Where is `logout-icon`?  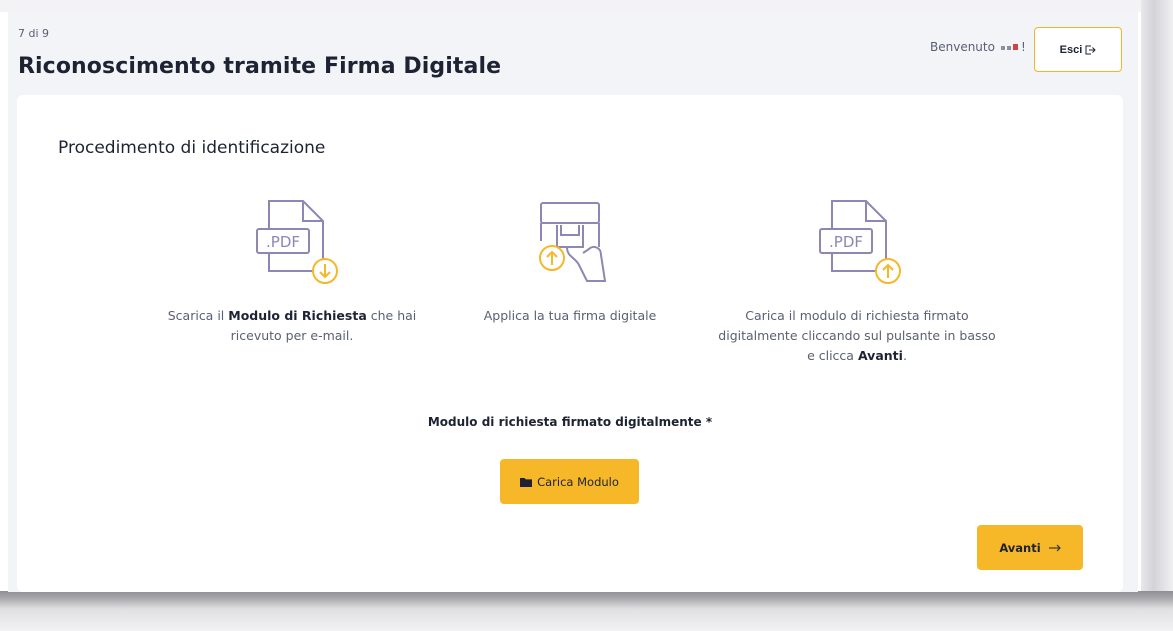 logout-icon is located at coordinates (1091, 50).